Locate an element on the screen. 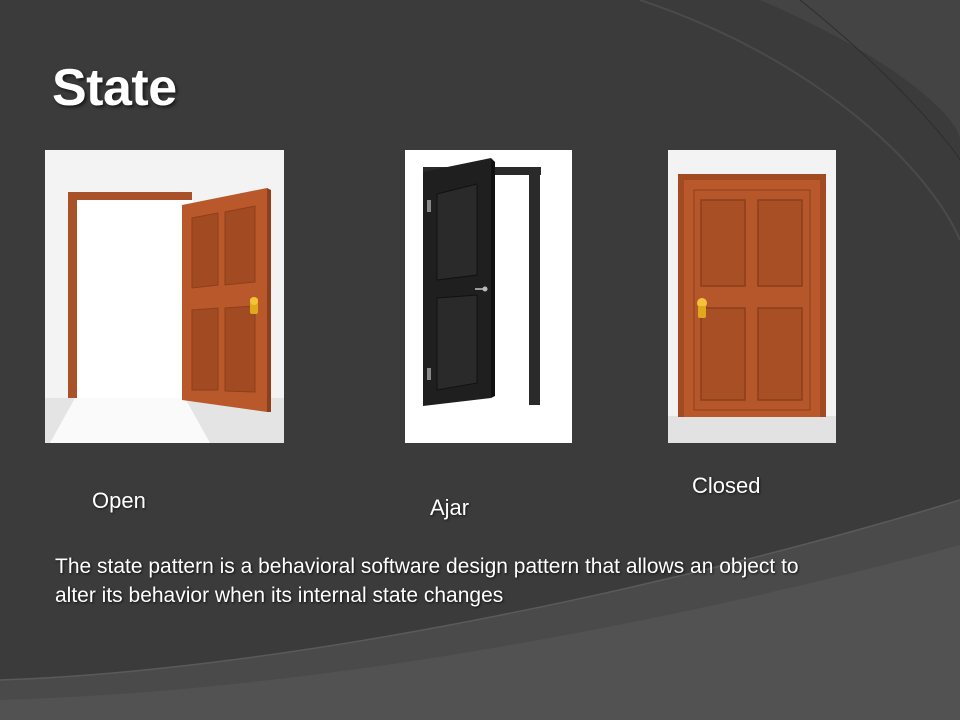 Image resolution: width=960 pixels, height=720 pixels. slide-title: State is located at coordinates (114, 88).